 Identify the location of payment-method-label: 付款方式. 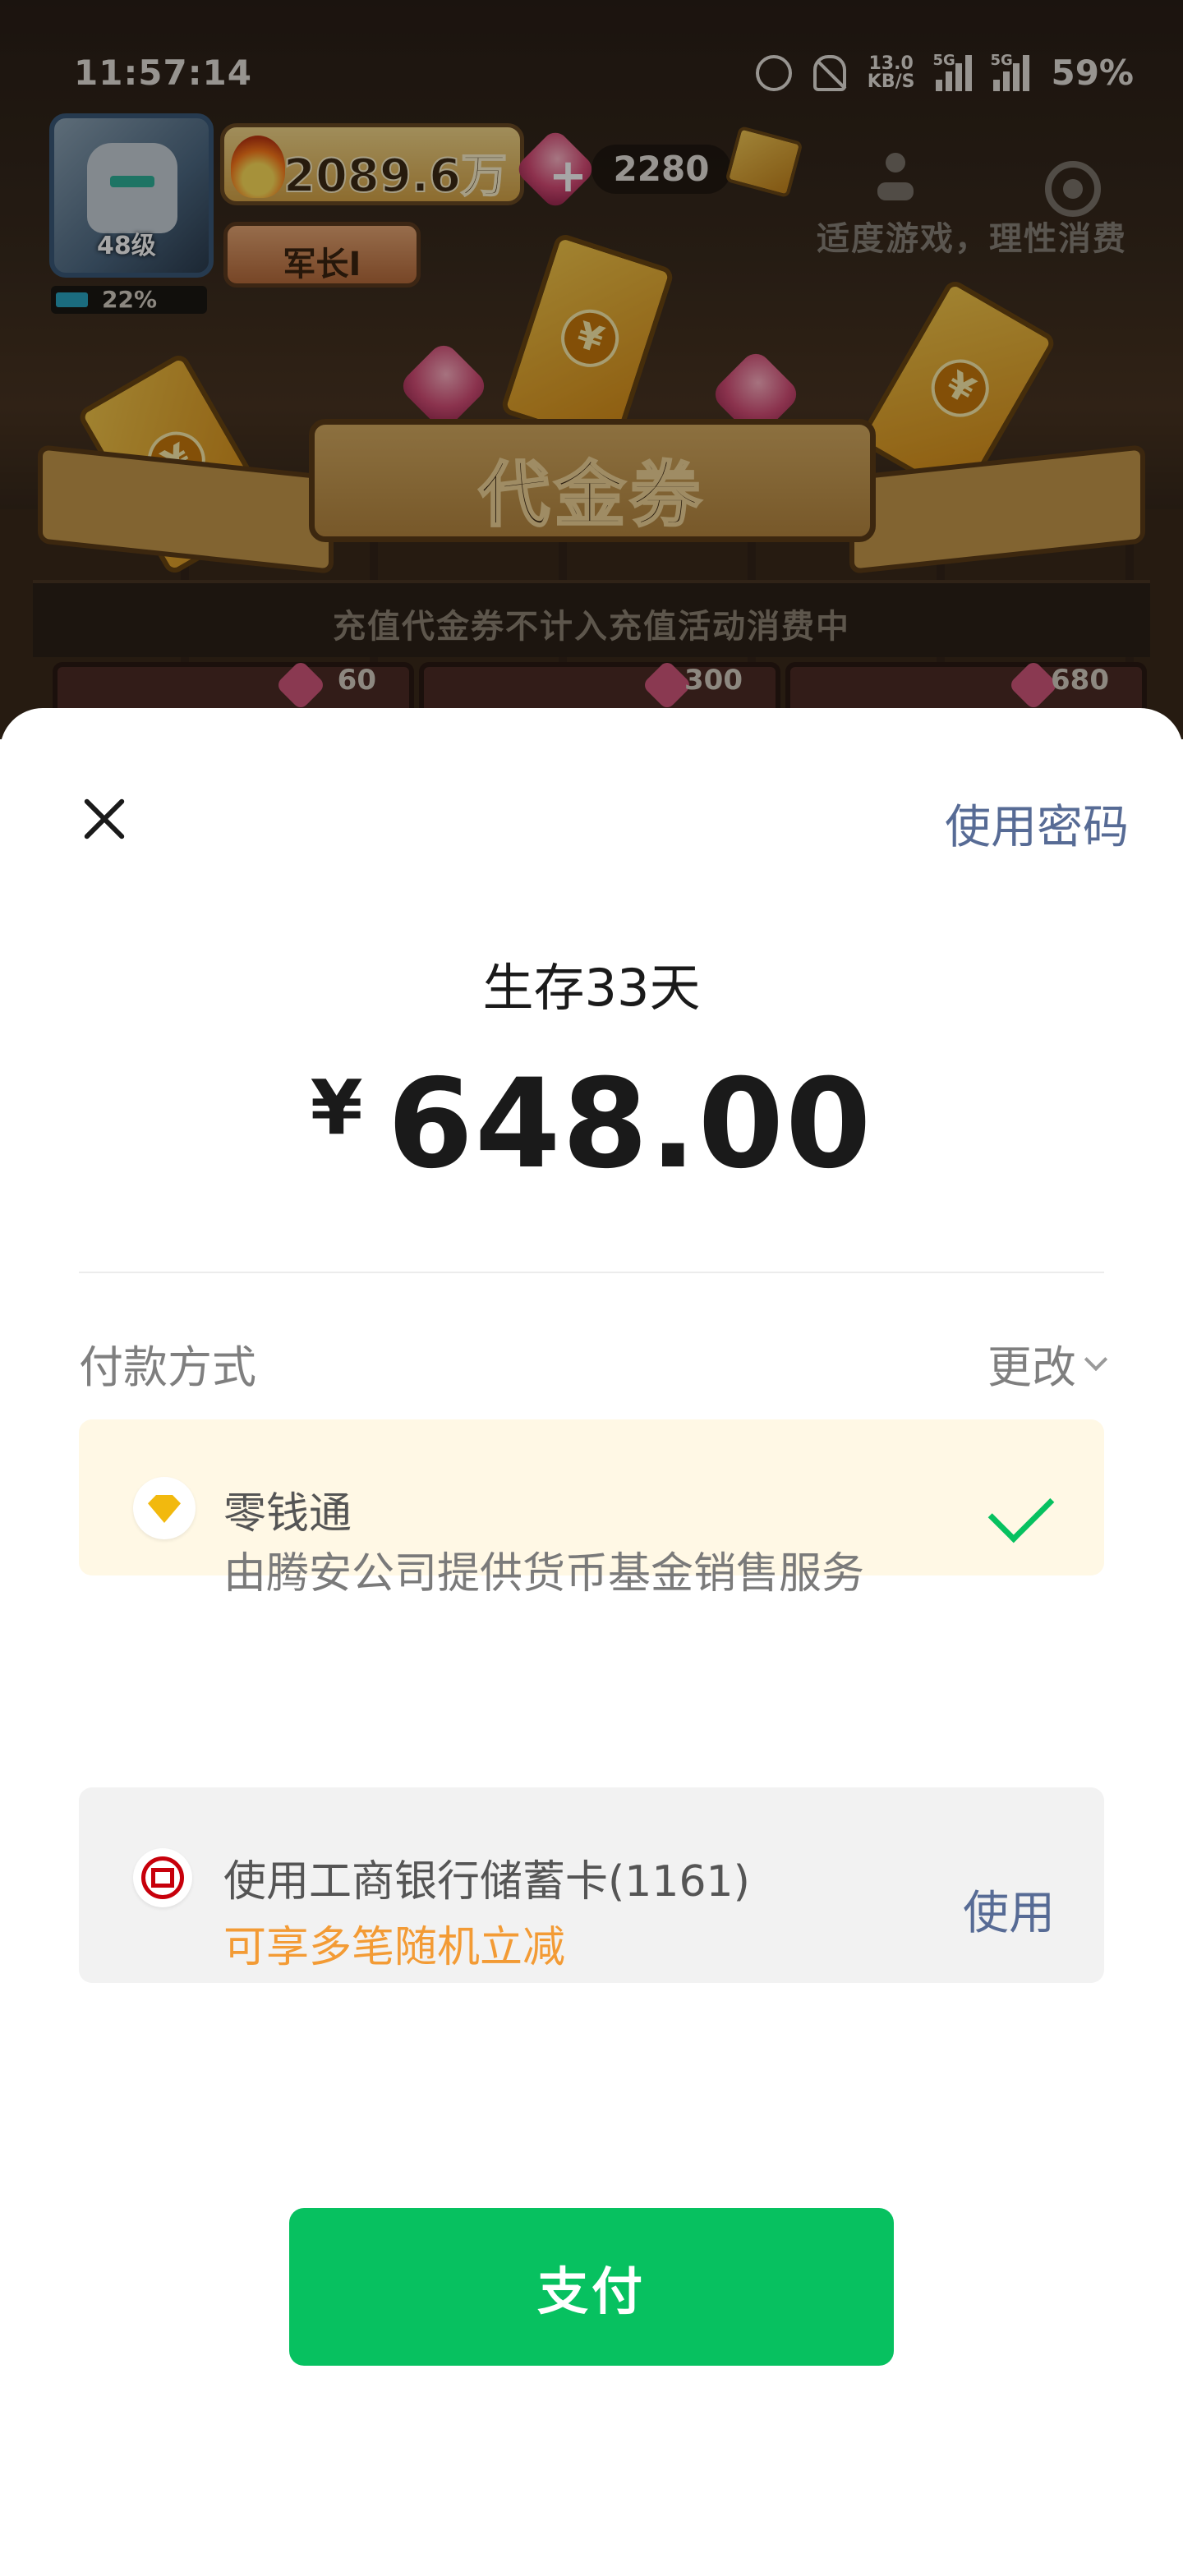
(167, 1367).